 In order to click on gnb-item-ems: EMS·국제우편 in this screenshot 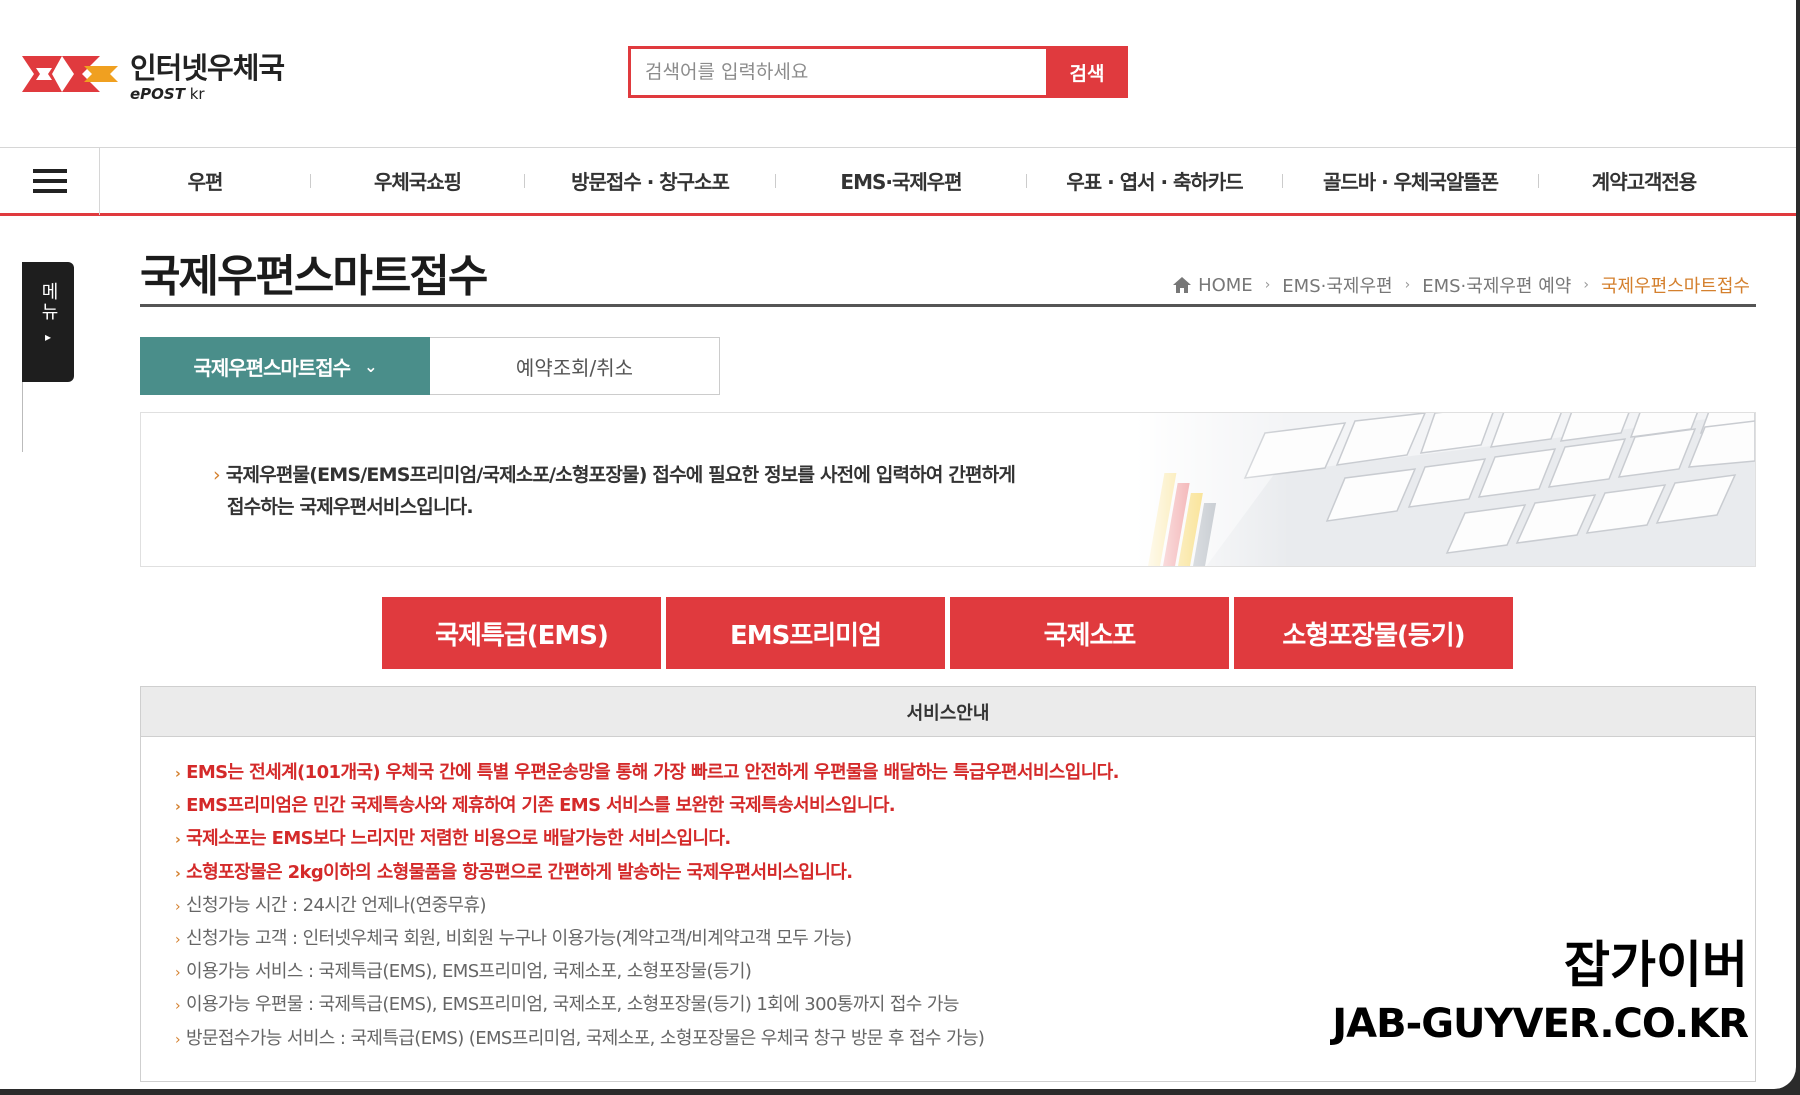, I will do `click(901, 180)`.